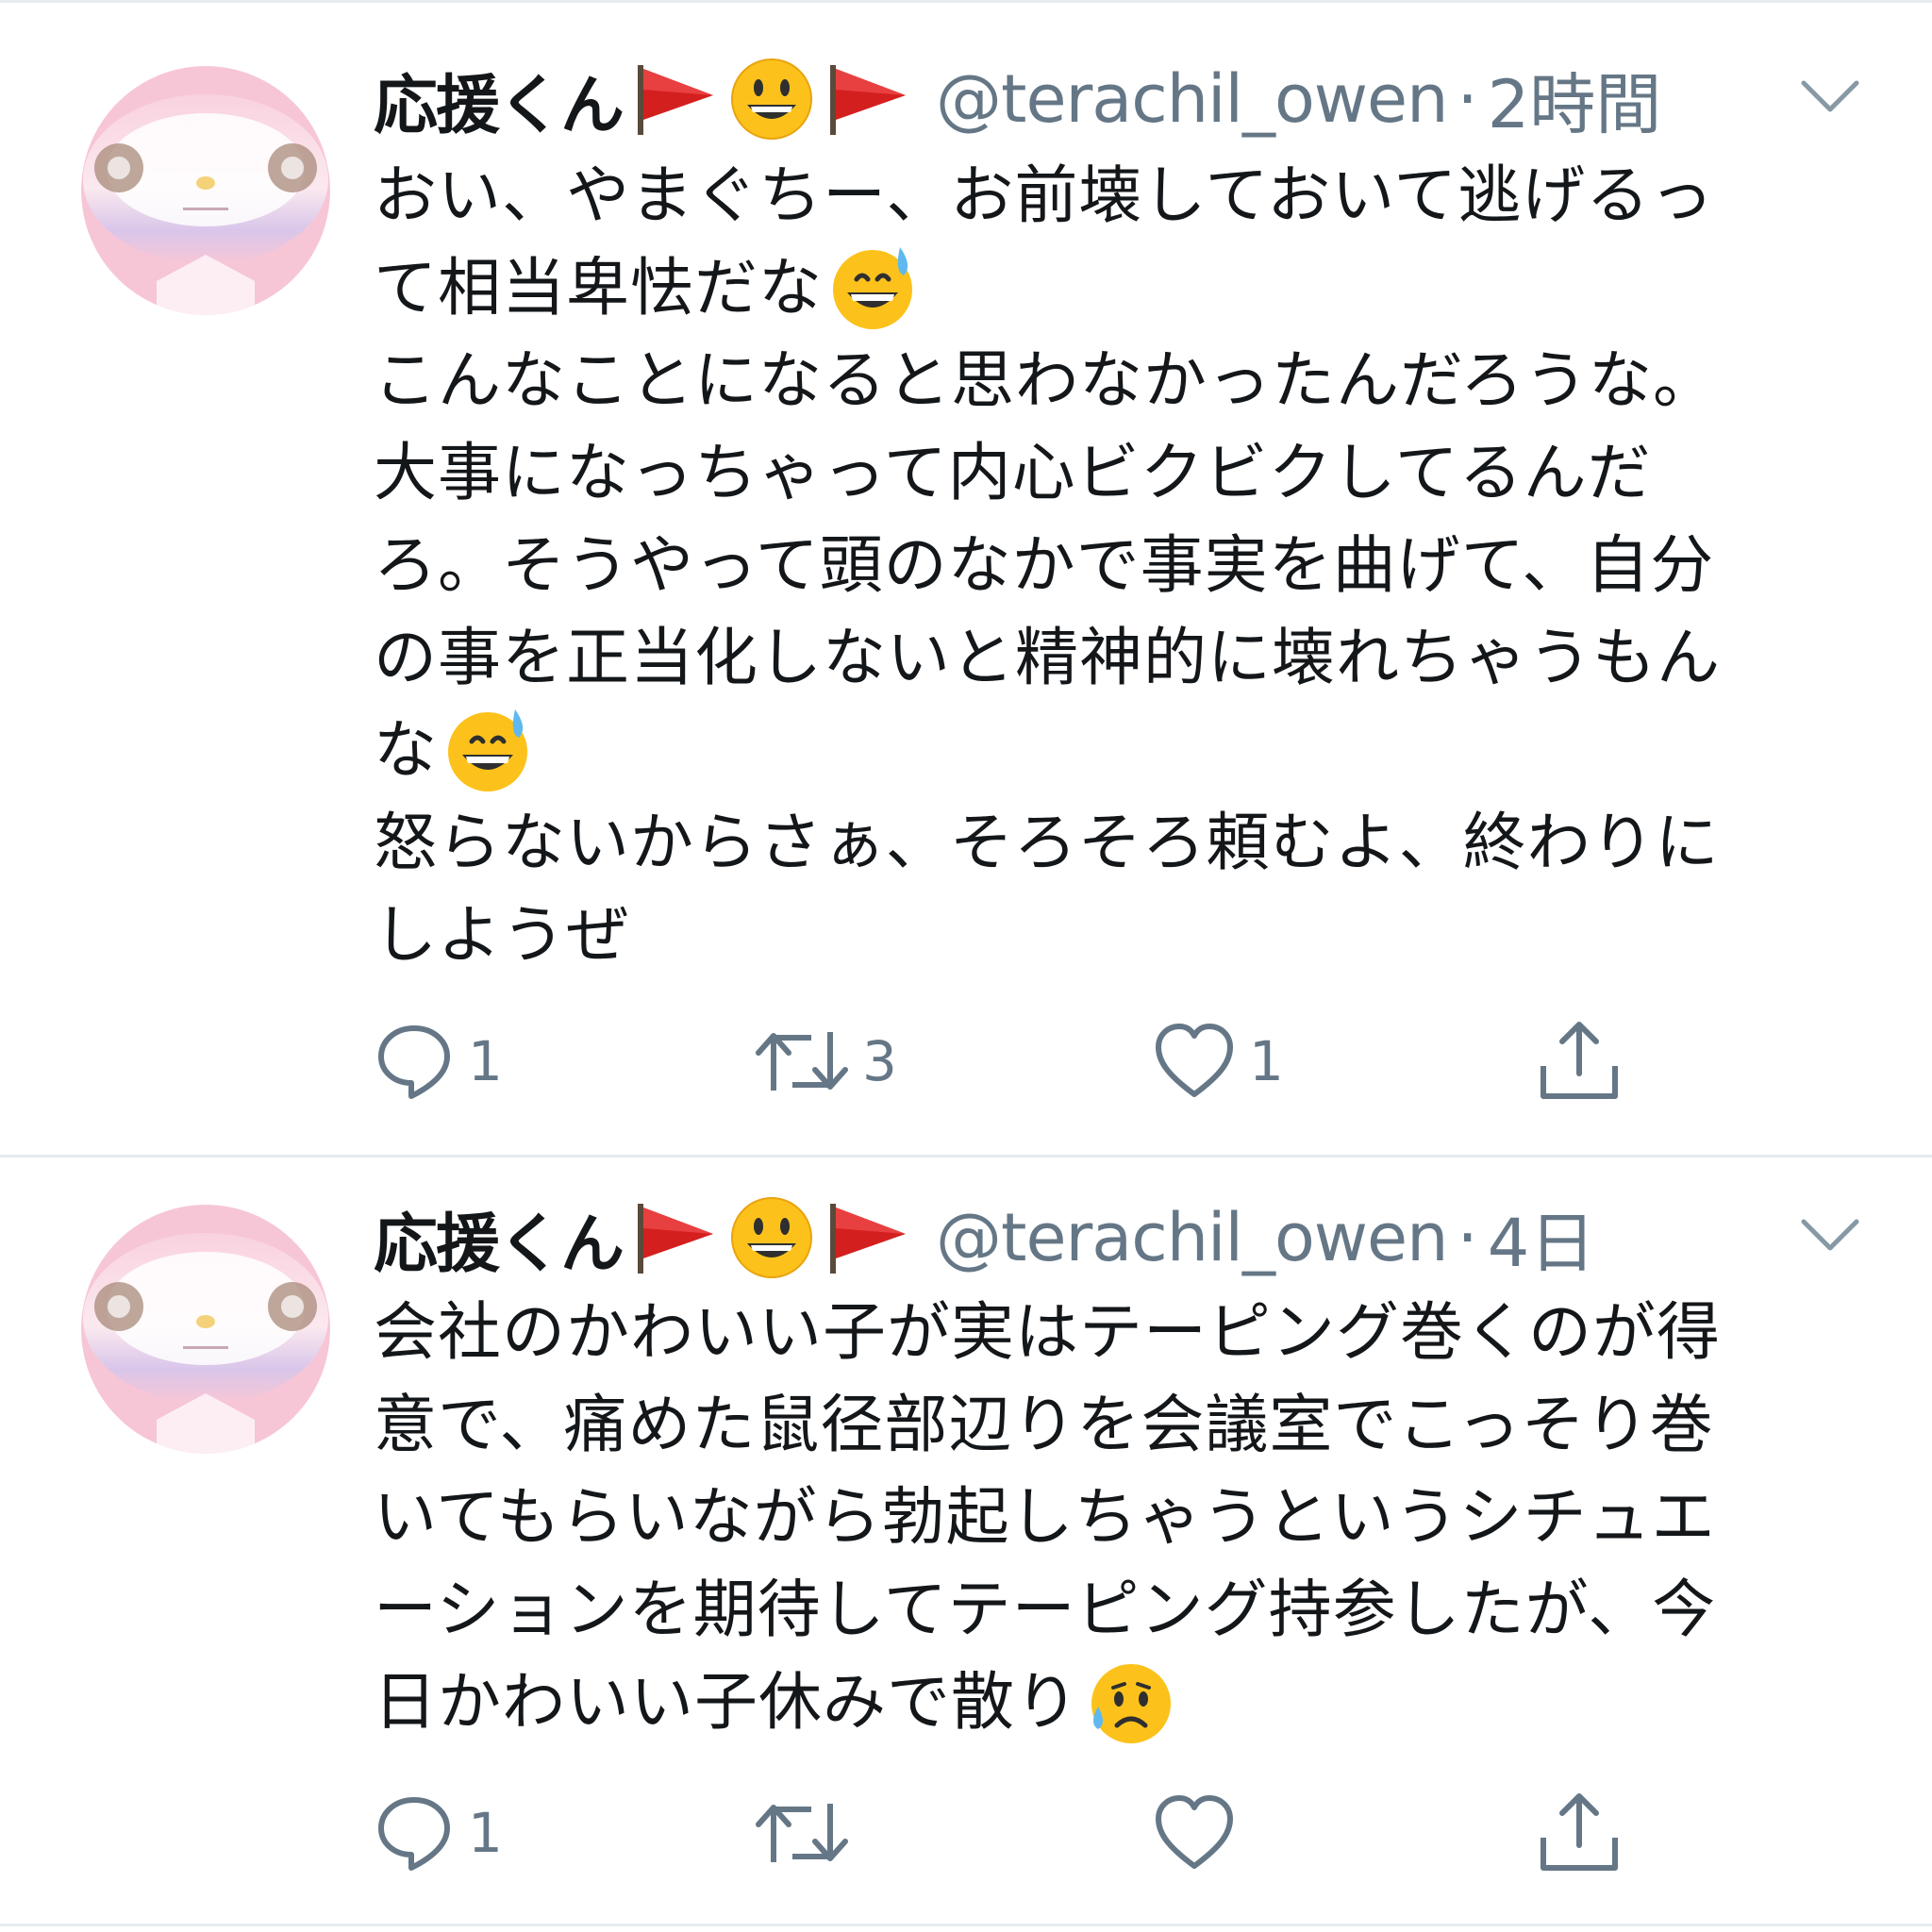 Image resolution: width=1932 pixels, height=1932 pixels. What do you see at coordinates (966, 1925) in the screenshot?
I see `bottom-divider` at bounding box center [966, 1925].